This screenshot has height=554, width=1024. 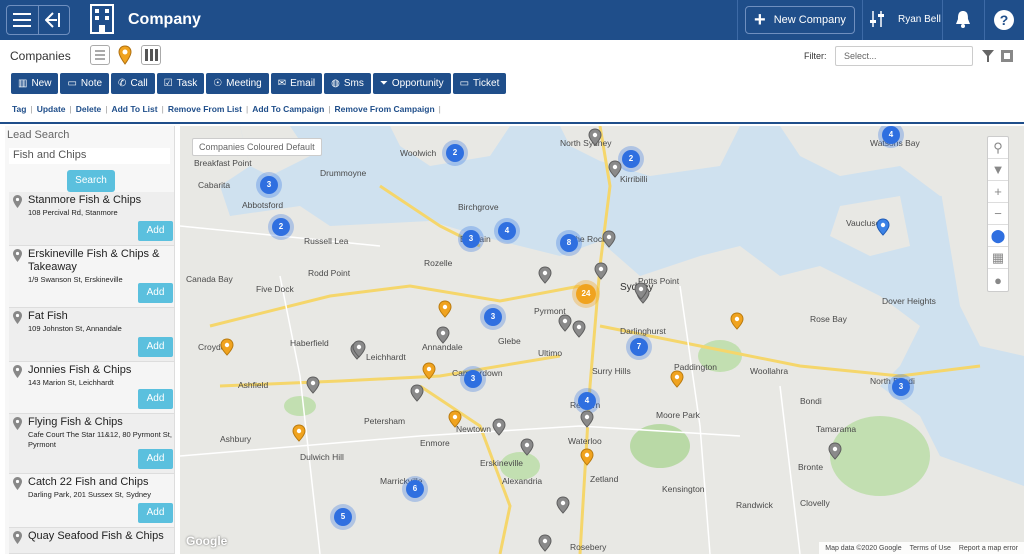 I want to click on zoom-in-button: +, so click(x=998, y=192).